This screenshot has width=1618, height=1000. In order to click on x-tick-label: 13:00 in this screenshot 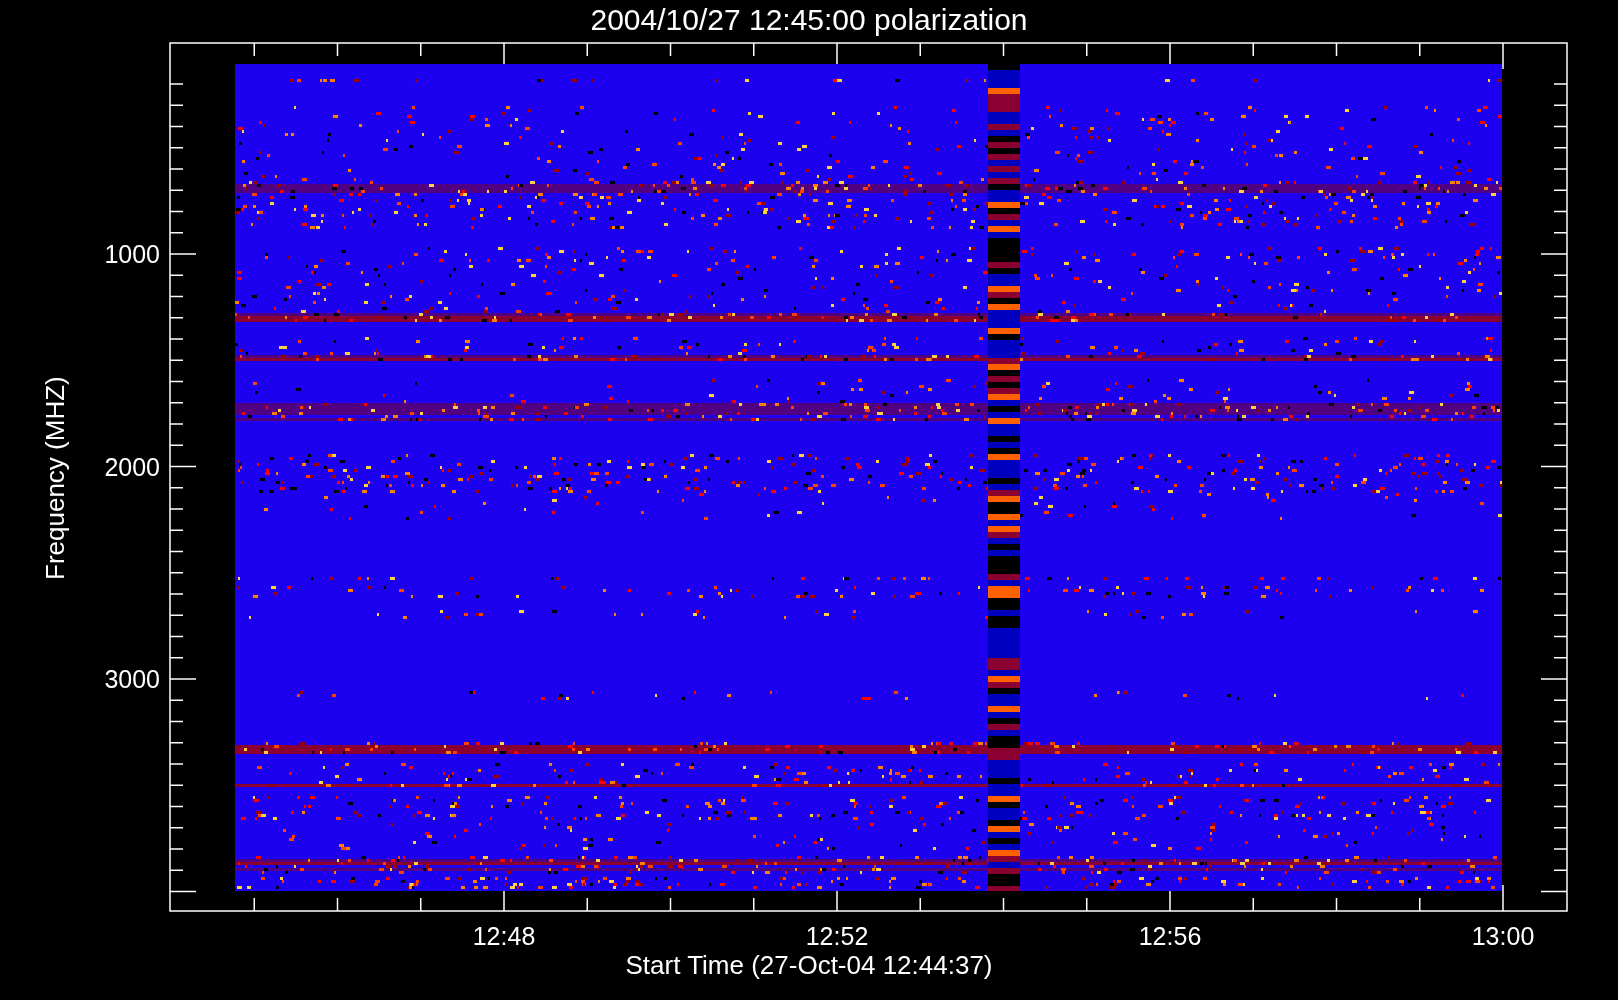, I will do `click(1503, 936)`.